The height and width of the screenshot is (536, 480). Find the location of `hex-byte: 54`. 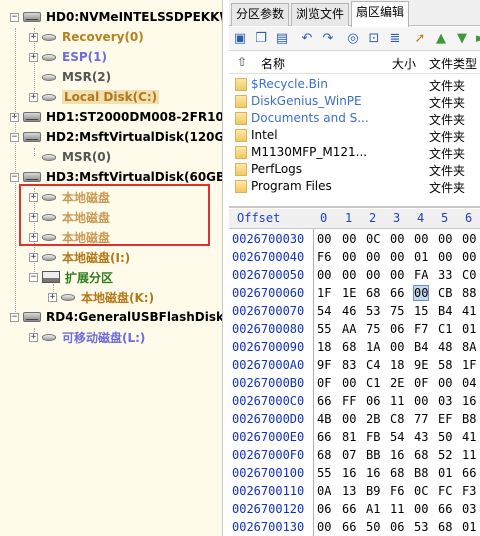

hex-byte: 54 is located at coordinates (324, 311).